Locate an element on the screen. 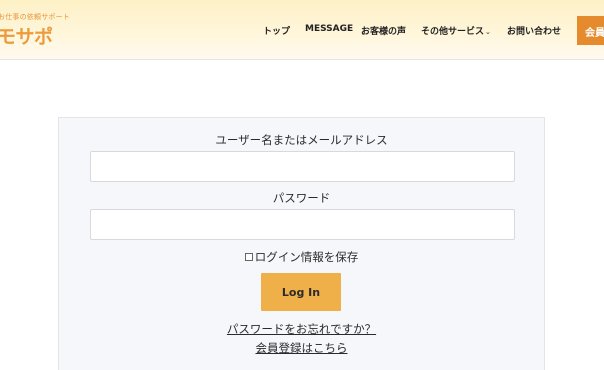 The height and width of the screenshot is (370, 604). remember-checkbox is located at coordinates (248, 256).